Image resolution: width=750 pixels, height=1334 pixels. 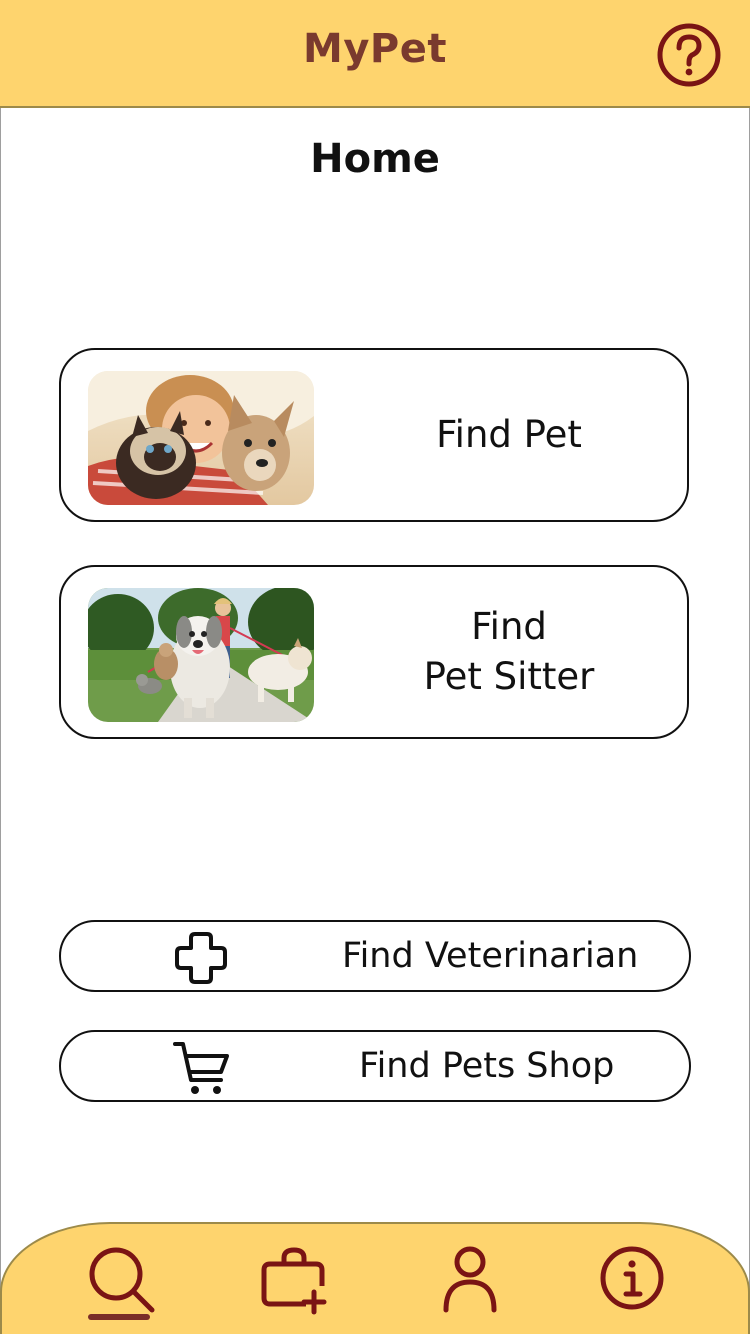 I want to click on info-circle-icon, so click(x=632, y=1278).